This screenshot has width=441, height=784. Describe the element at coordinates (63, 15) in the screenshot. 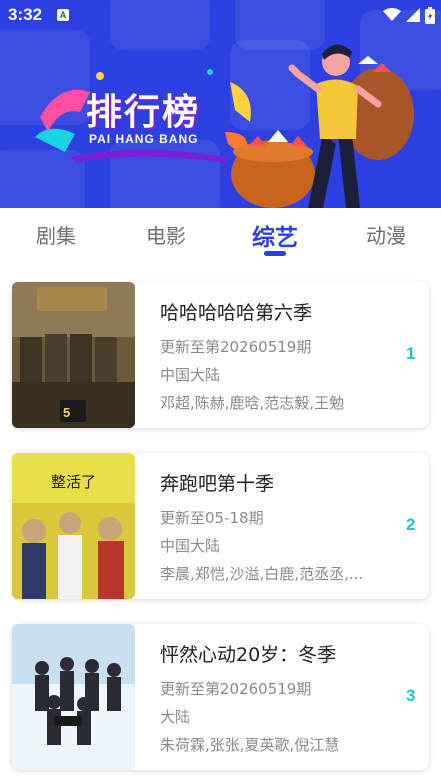

I see `notification-a-icon: A` at that location.